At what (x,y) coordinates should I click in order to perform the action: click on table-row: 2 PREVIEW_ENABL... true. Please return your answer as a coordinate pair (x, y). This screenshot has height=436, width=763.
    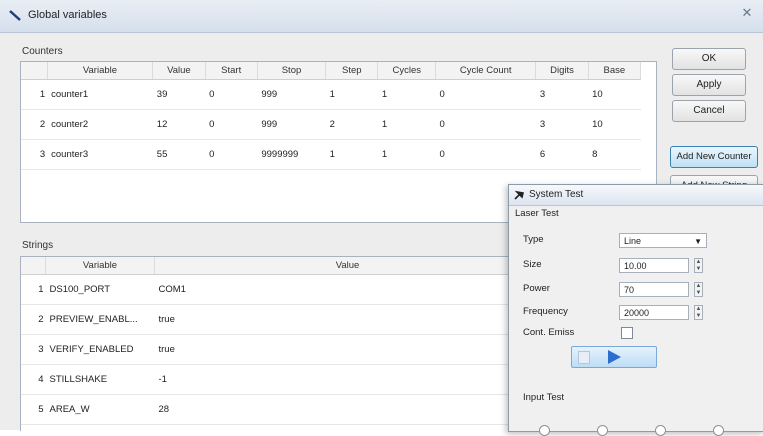
    Looking at the image, I should click on (281, 319).